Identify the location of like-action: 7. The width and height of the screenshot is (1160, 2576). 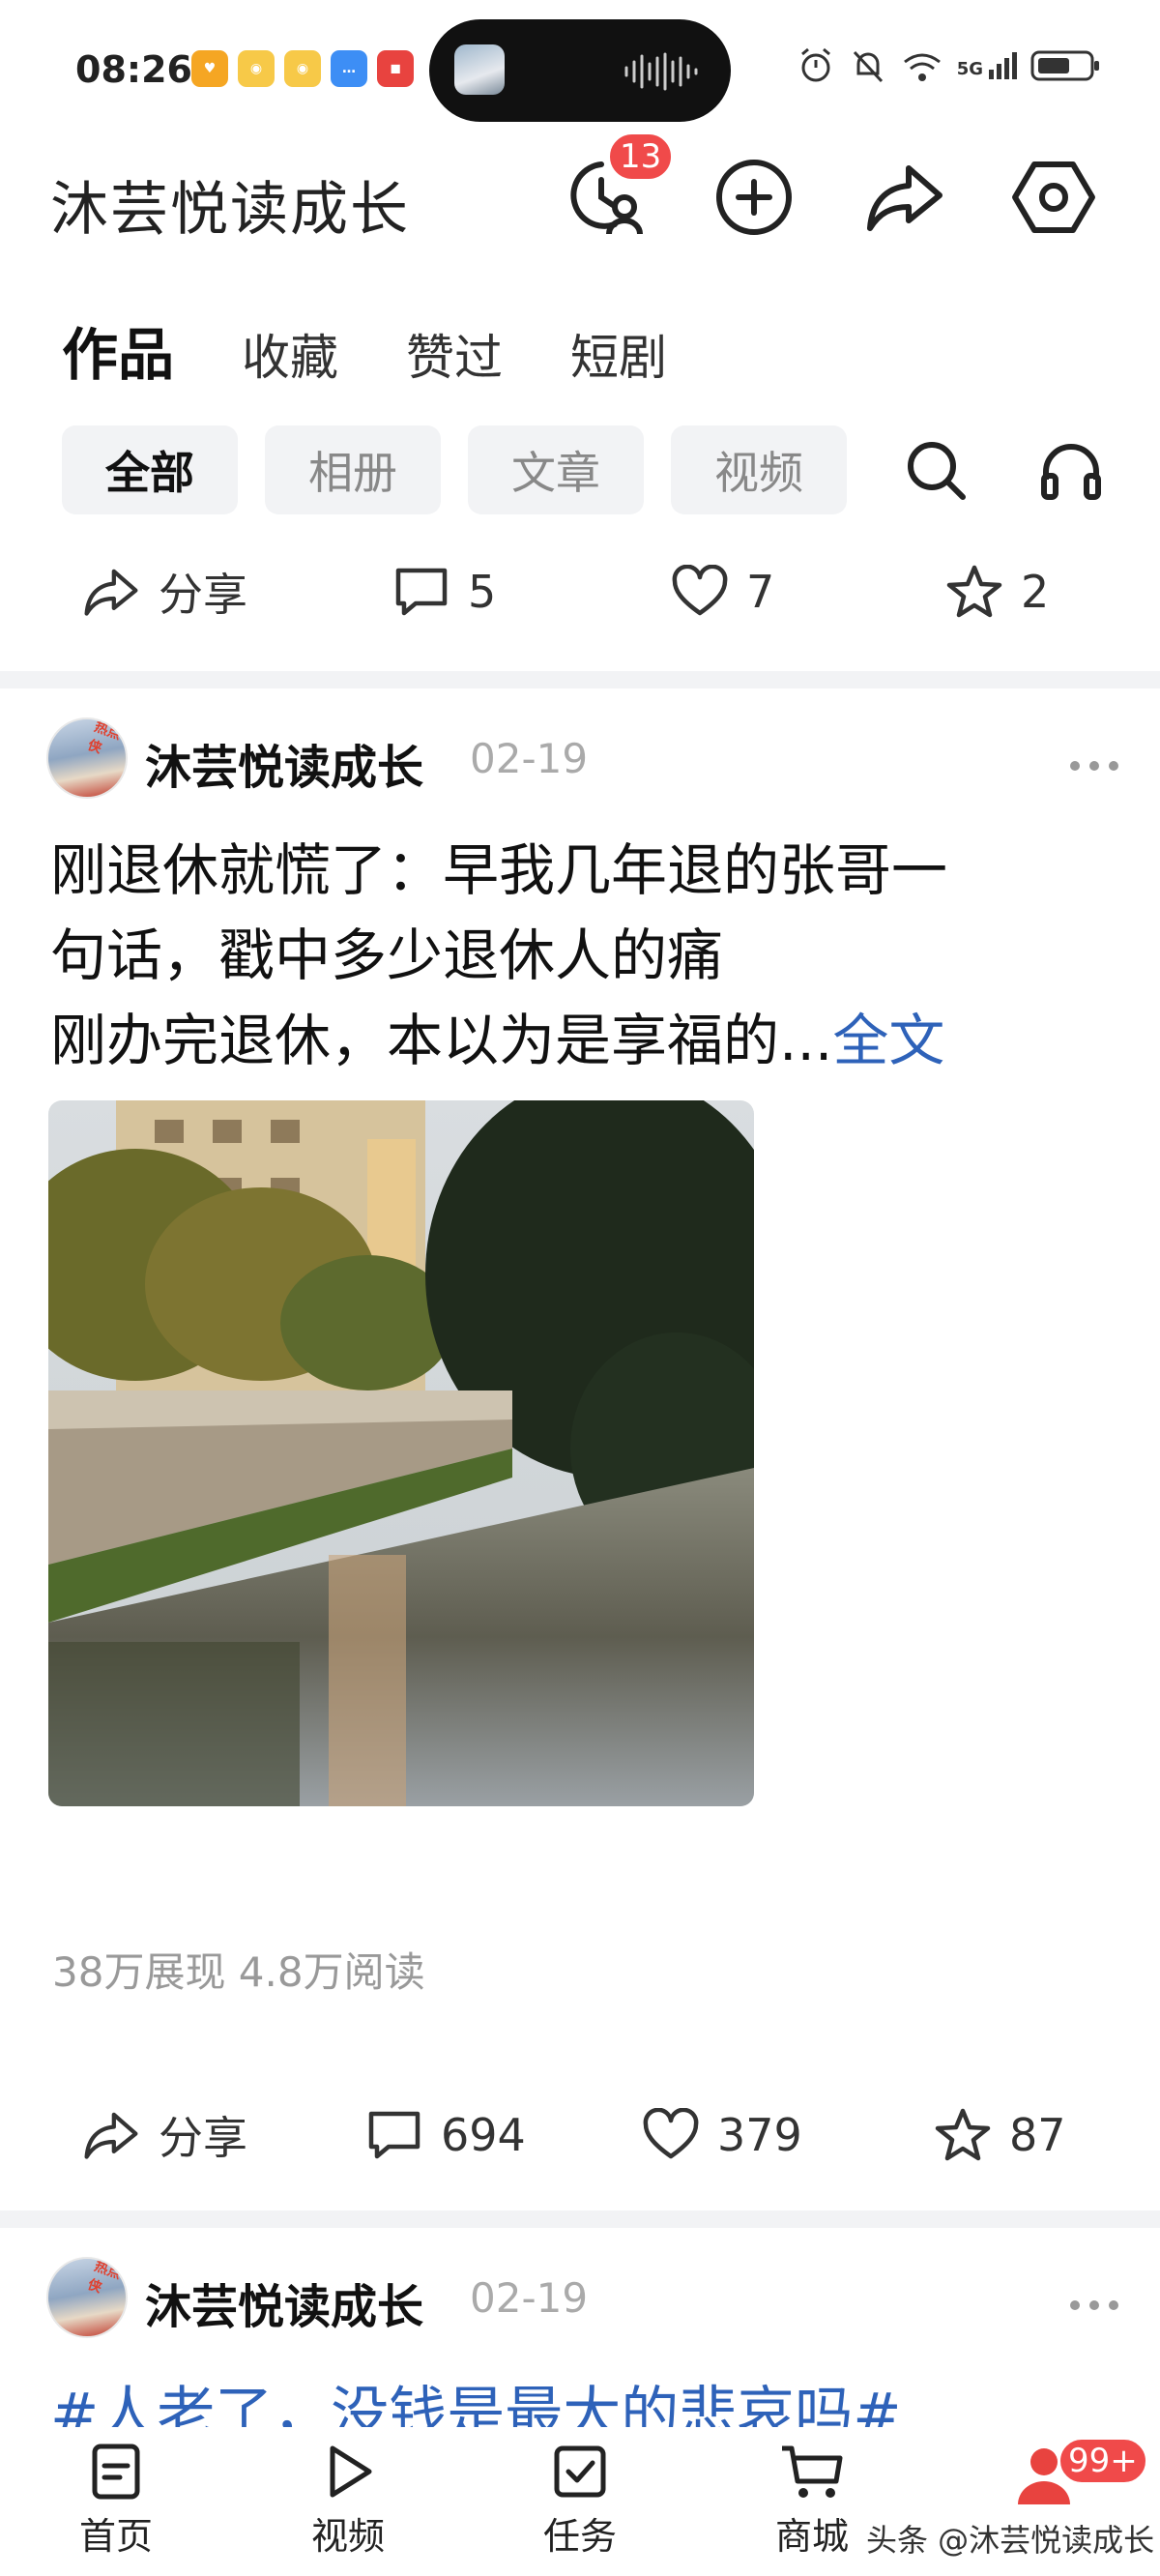
(723, 591).